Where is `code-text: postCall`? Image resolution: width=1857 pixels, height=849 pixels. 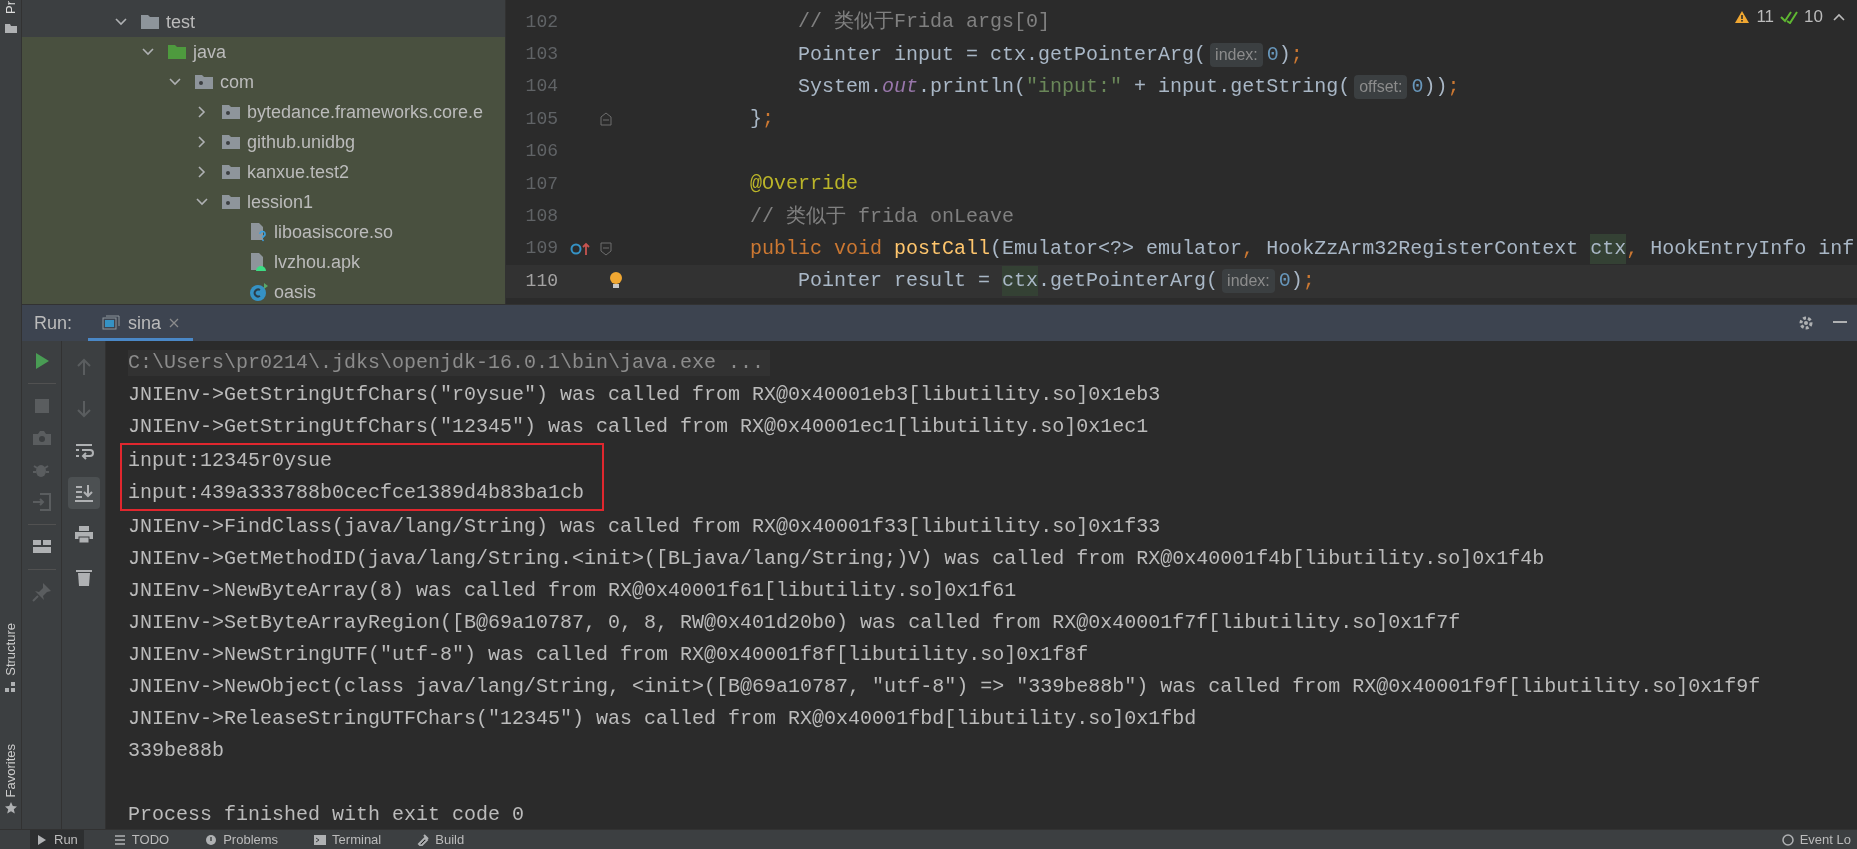
code-text: postCall is located at coordinates (942, 248).